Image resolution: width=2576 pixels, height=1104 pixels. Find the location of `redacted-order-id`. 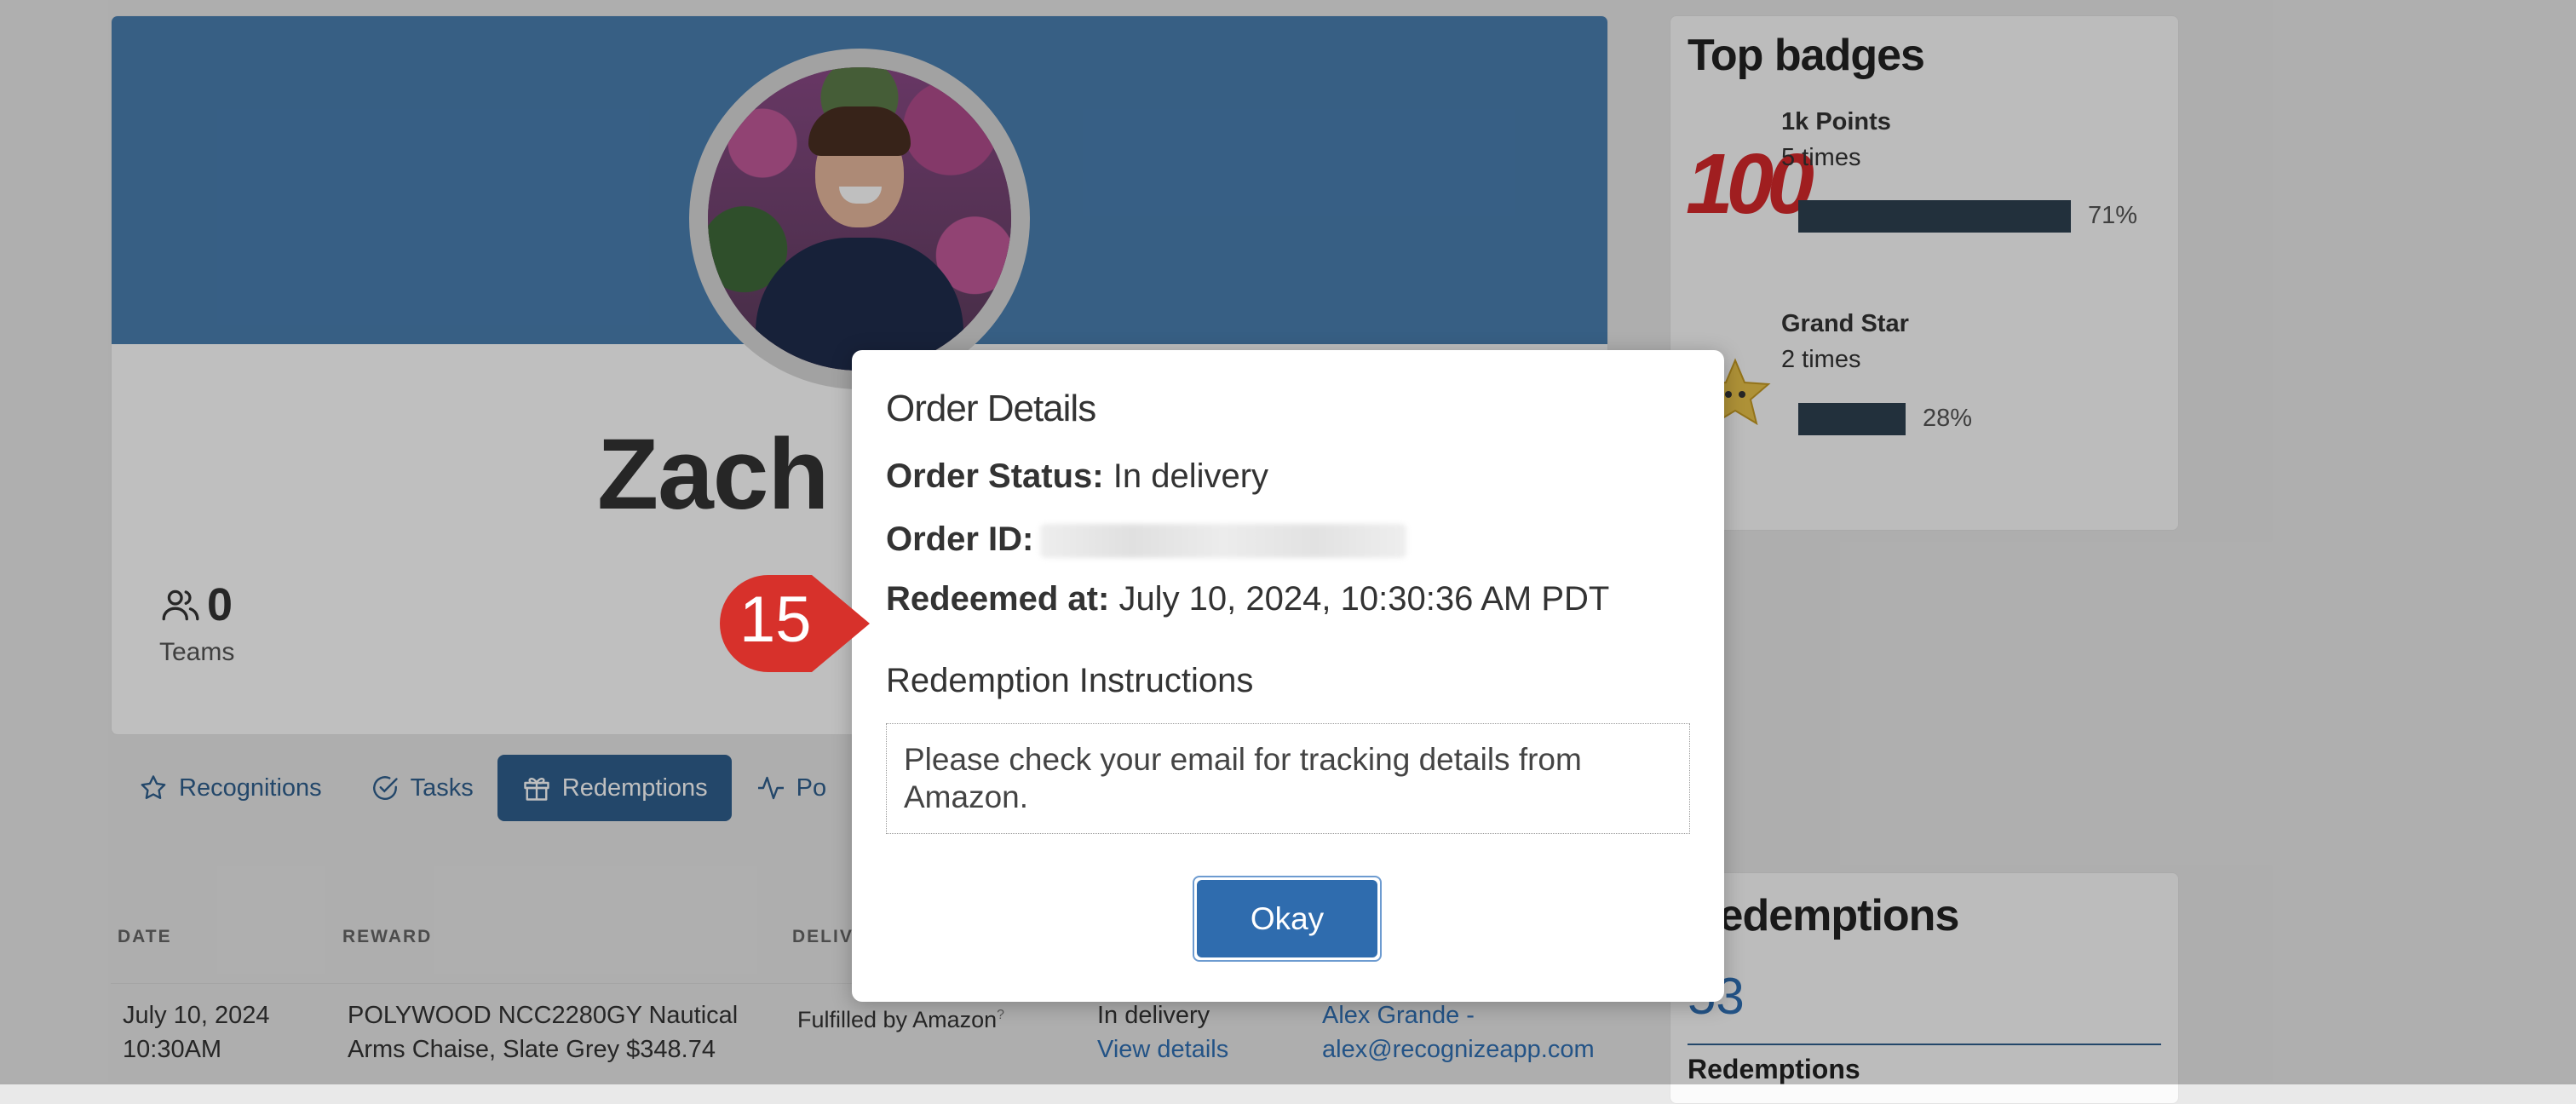

redacted-order-id is located at coordinates (1223, 542).